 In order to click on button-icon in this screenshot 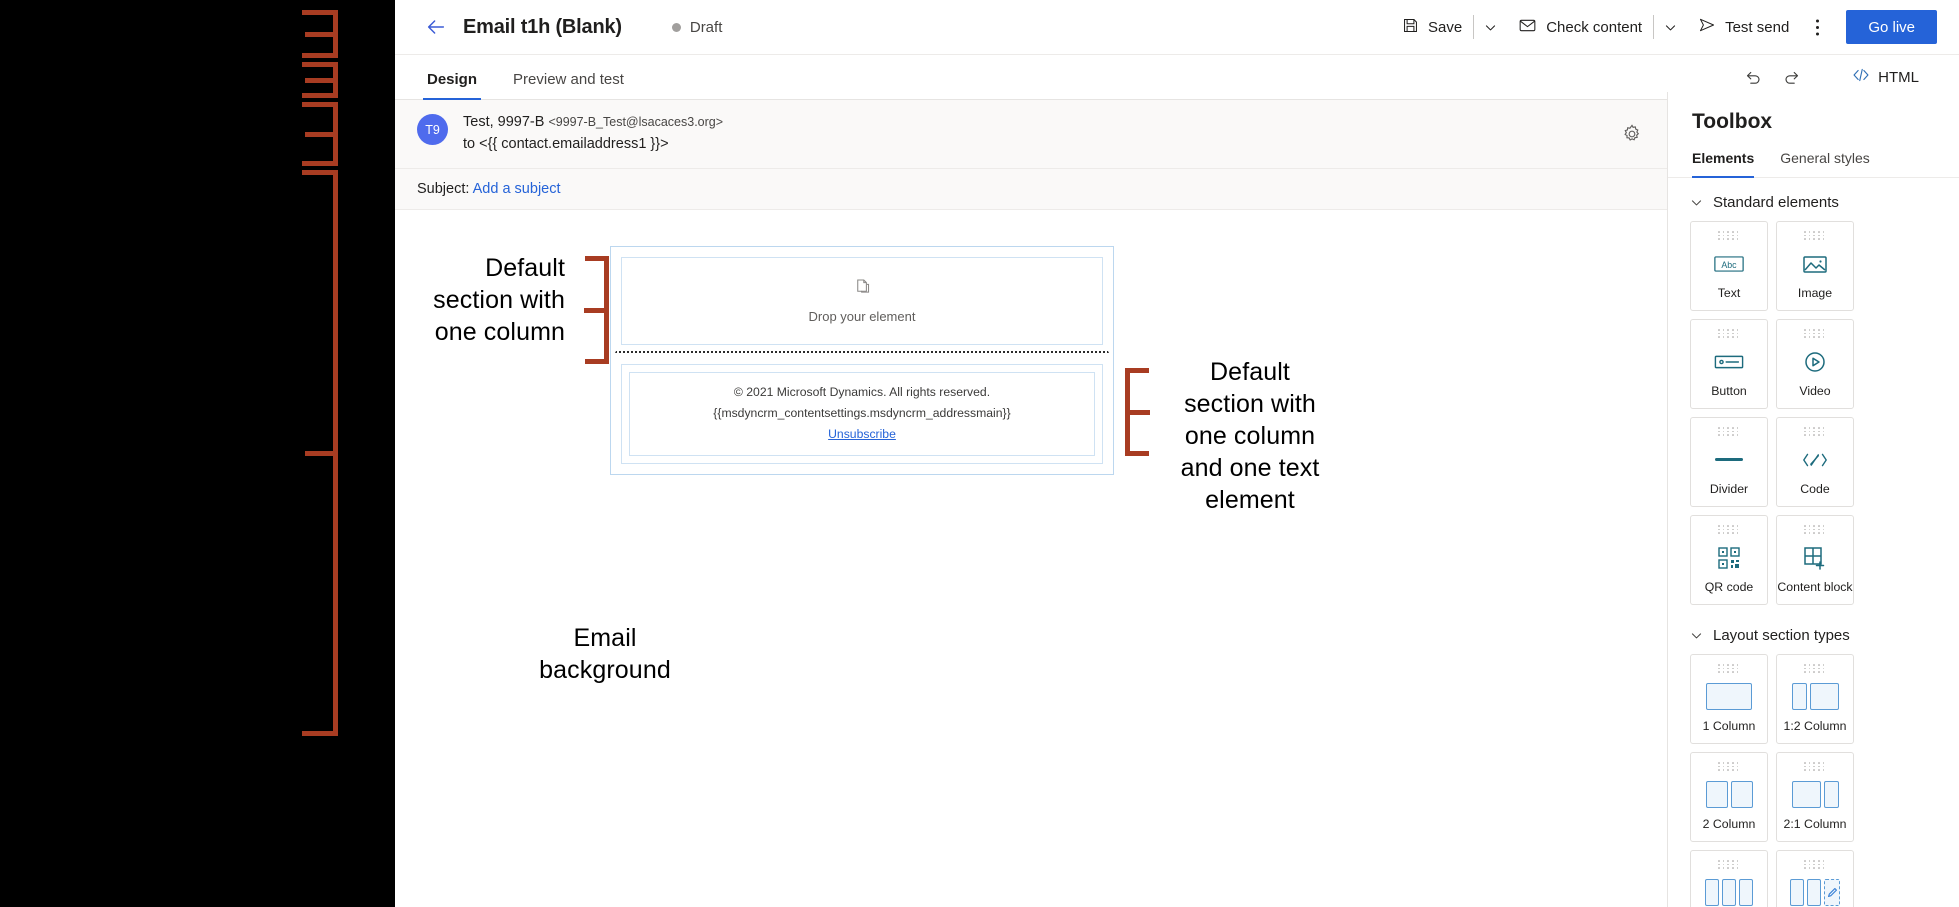, I will do `click(1729, 361)`.